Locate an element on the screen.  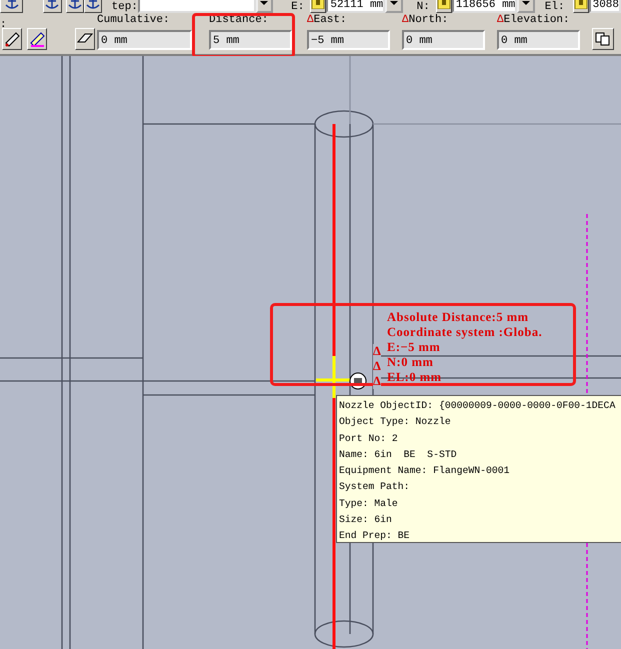
tooltip-line: System Path: is located at coordinates (375, 487).